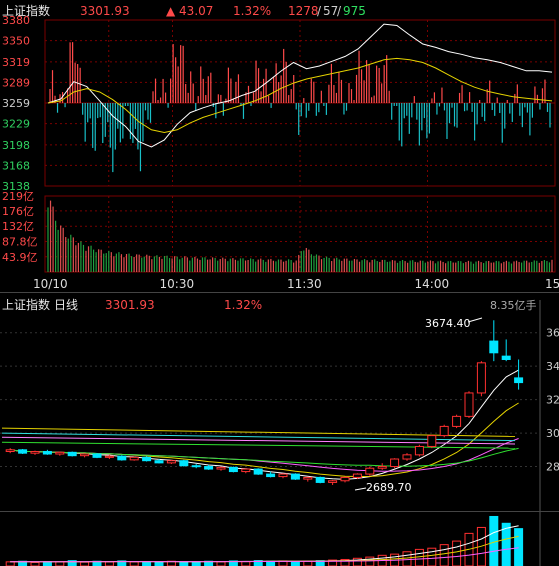 The image size is (559, 566). What do you see at coordinates (354, 11) in the screenshot?
I see `breadth-down-count: 975` at bounding box center [354, 11].